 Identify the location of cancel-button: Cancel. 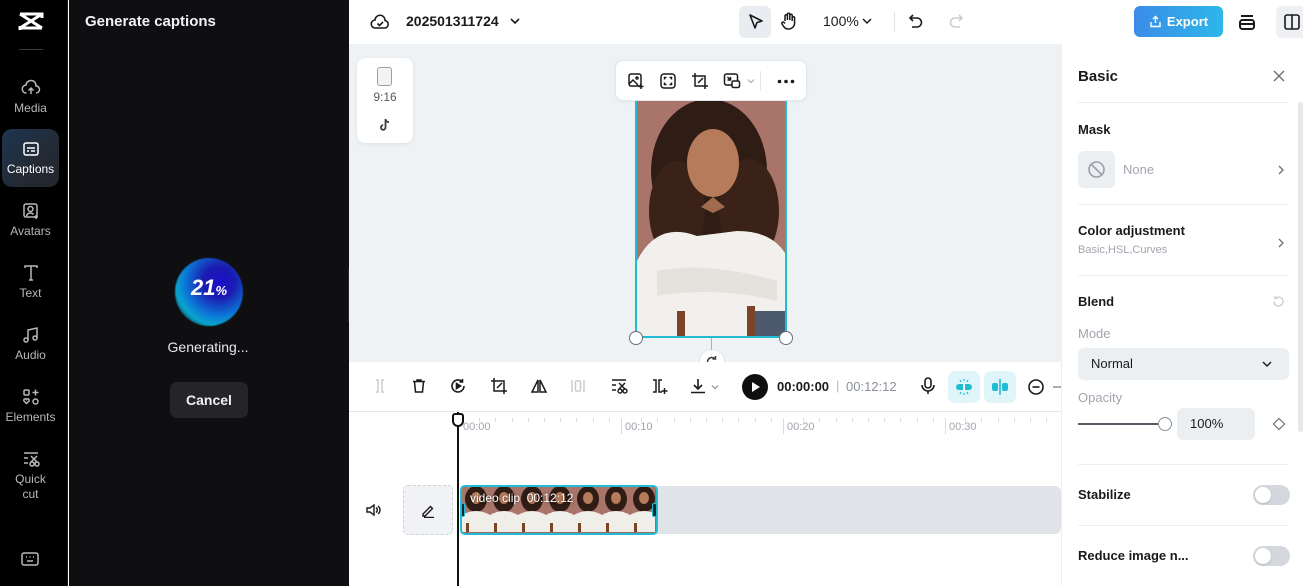
(209, 400).